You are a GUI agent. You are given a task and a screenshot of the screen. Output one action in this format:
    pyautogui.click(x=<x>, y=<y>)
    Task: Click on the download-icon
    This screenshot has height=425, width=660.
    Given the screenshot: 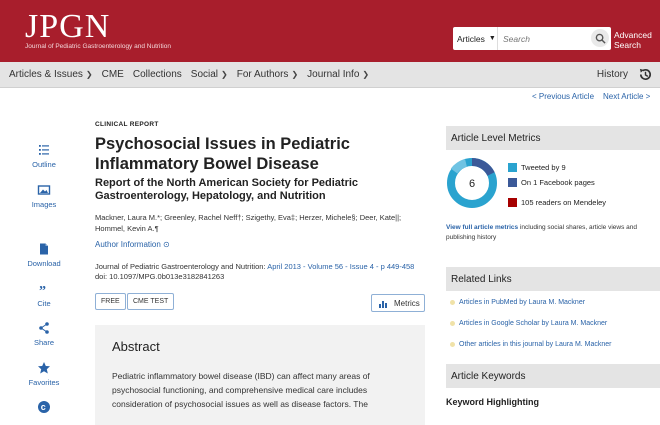 What is the action you would take?
    pyautogui.click(x=44, y=249)
    